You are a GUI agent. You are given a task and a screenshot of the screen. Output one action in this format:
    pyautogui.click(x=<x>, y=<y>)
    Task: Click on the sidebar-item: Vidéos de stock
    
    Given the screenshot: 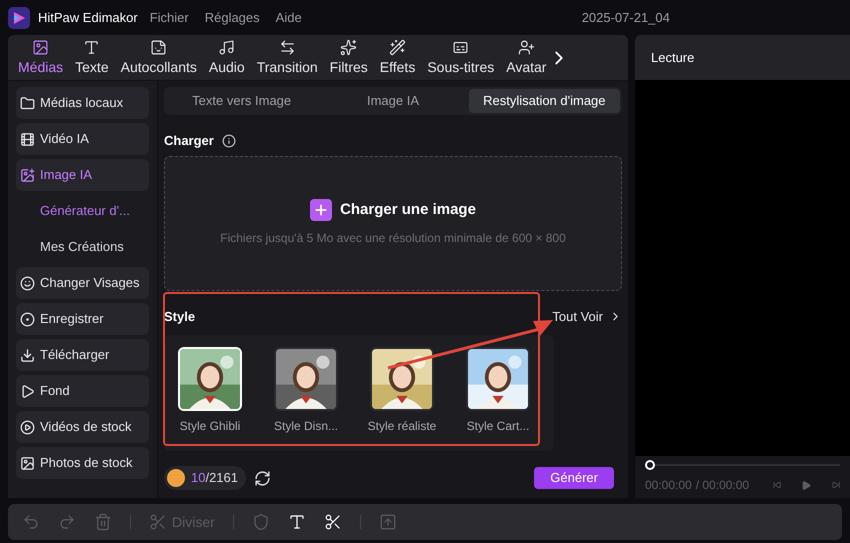 What is the action you would take?
    pyautogui.click(x=82, y=427)
    